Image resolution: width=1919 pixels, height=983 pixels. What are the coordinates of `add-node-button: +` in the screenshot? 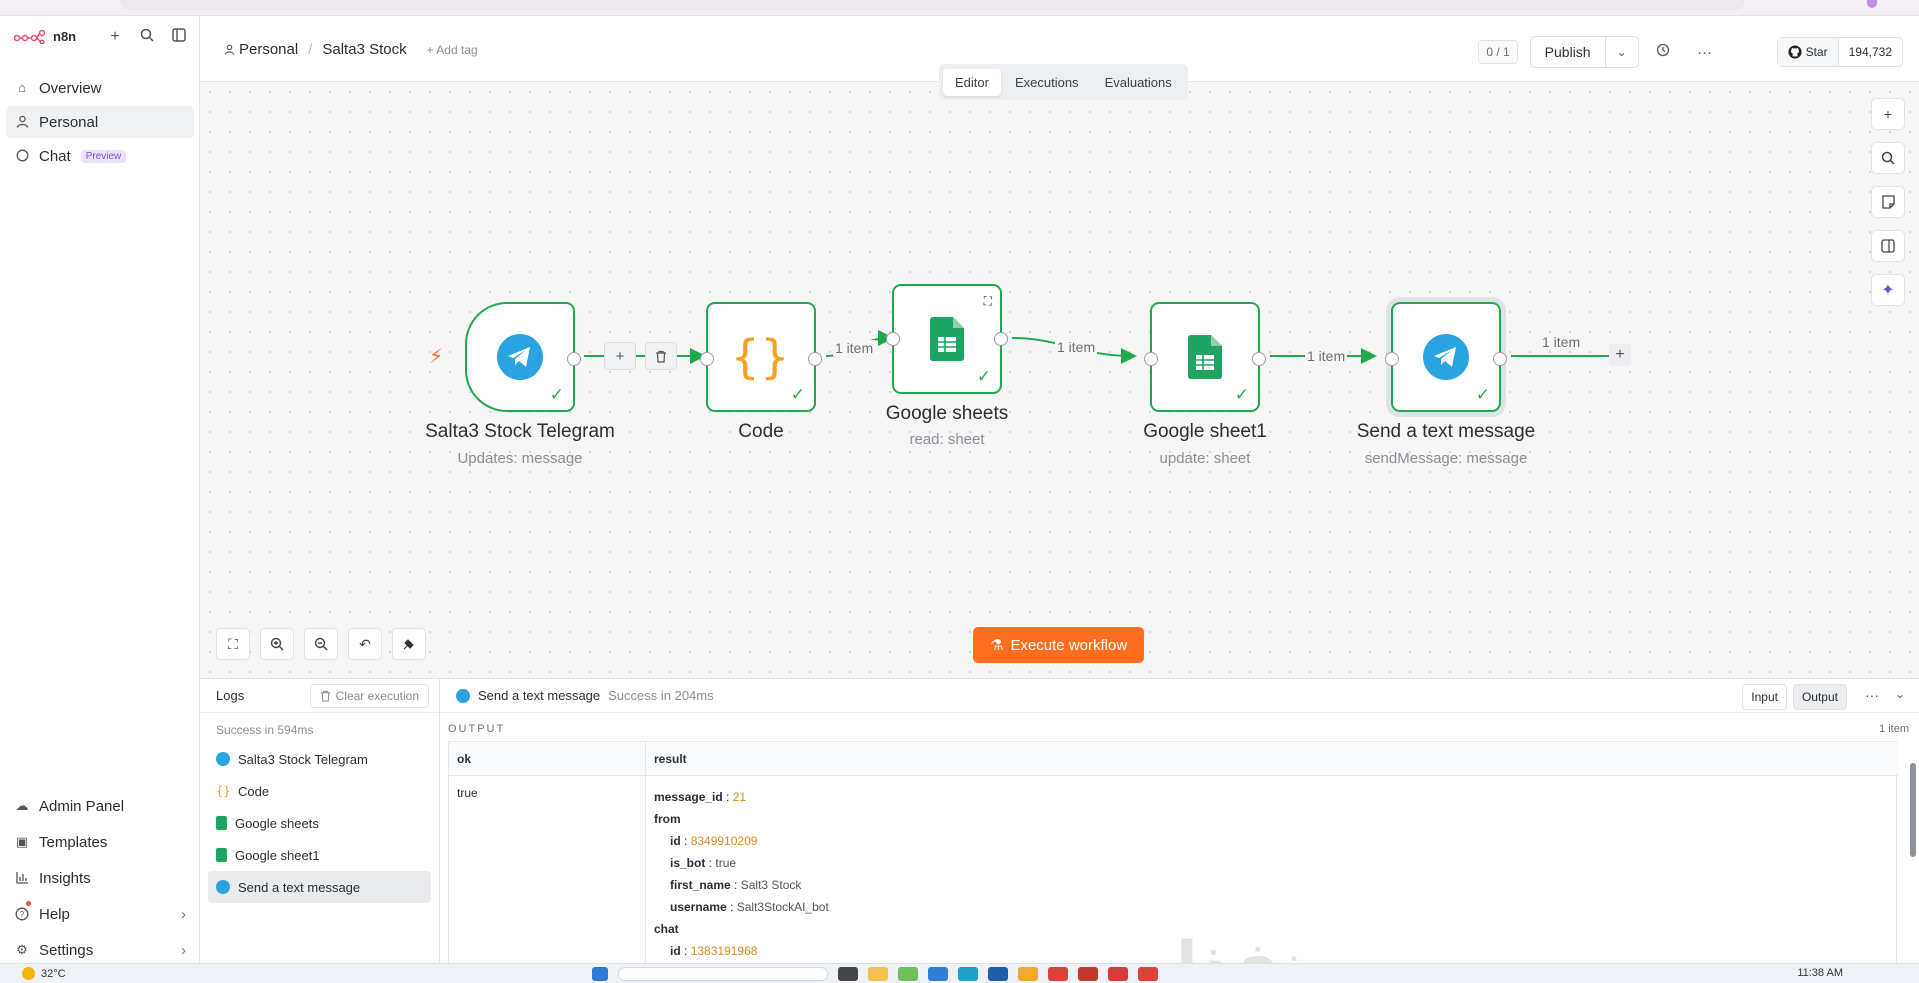 It's located at (620, 356).